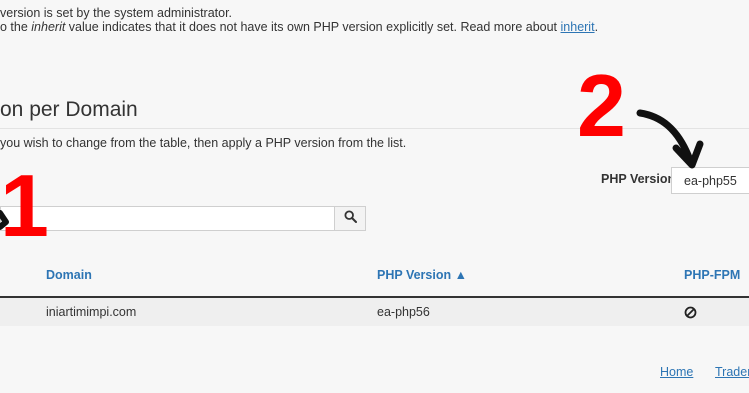 This screenshot has width=749, height=393. Describe the element at coordinates (69, 275) in the screenshot. I see `column-header-domain: Domain` at that location.